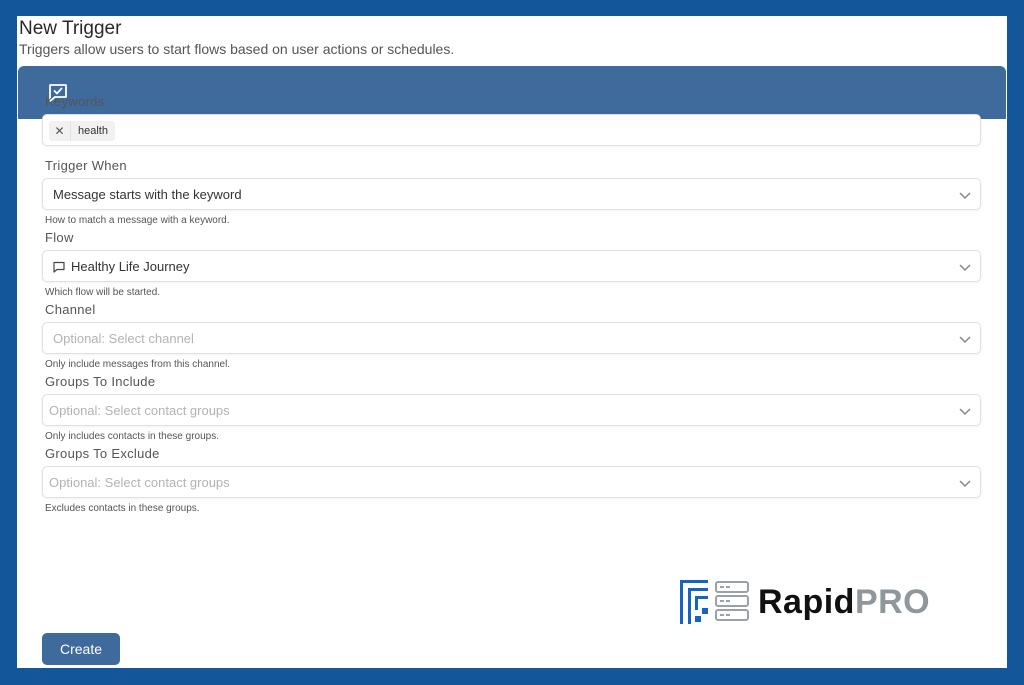  What do you see at coordinates (123, 338) in the screenshot?
I see `channel-placeholder: Optional: Select channel` at bounding box center [123, 338].